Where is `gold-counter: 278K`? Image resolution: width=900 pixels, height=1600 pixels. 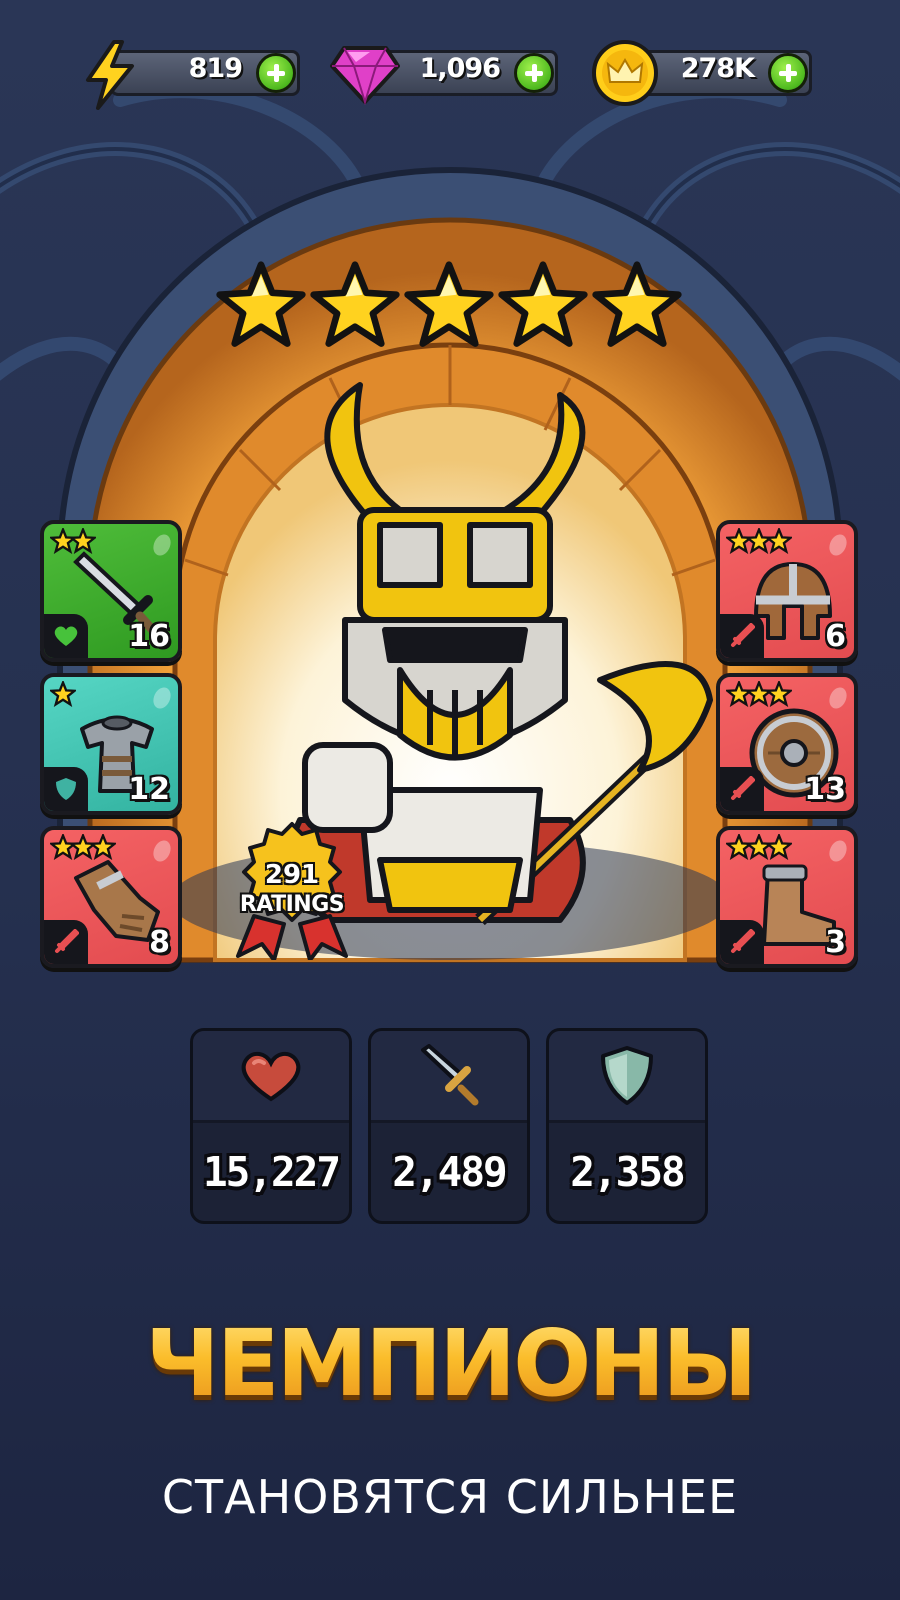
gold-counter: 278K is located at coordinates (701, 73).